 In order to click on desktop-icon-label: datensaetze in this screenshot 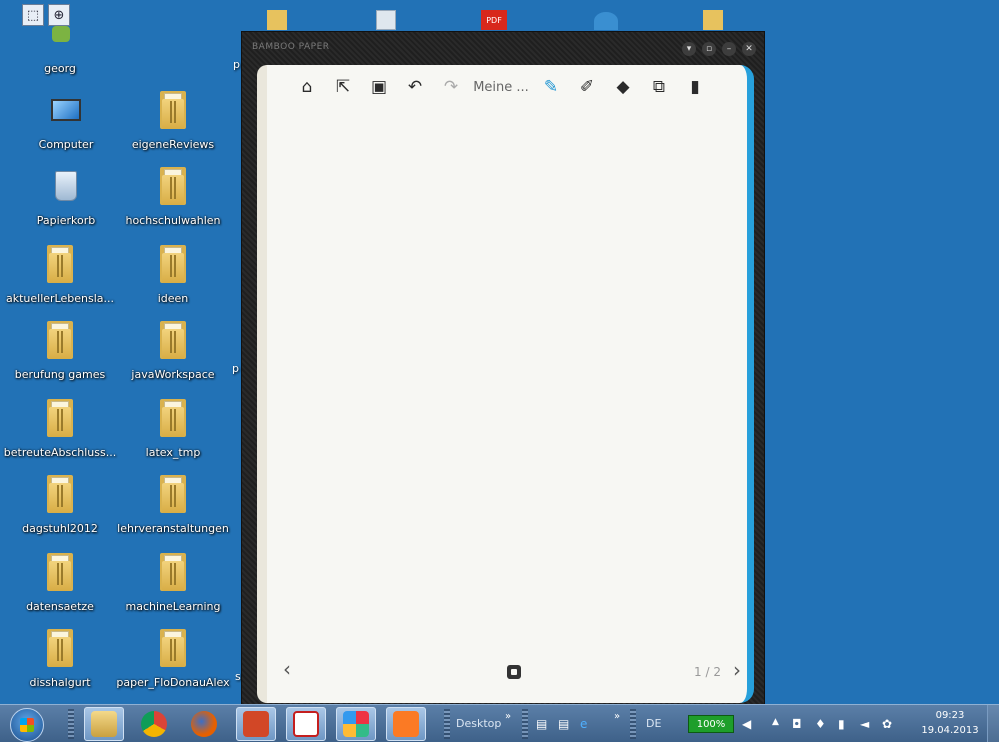, I will do `click(60, 606)`.